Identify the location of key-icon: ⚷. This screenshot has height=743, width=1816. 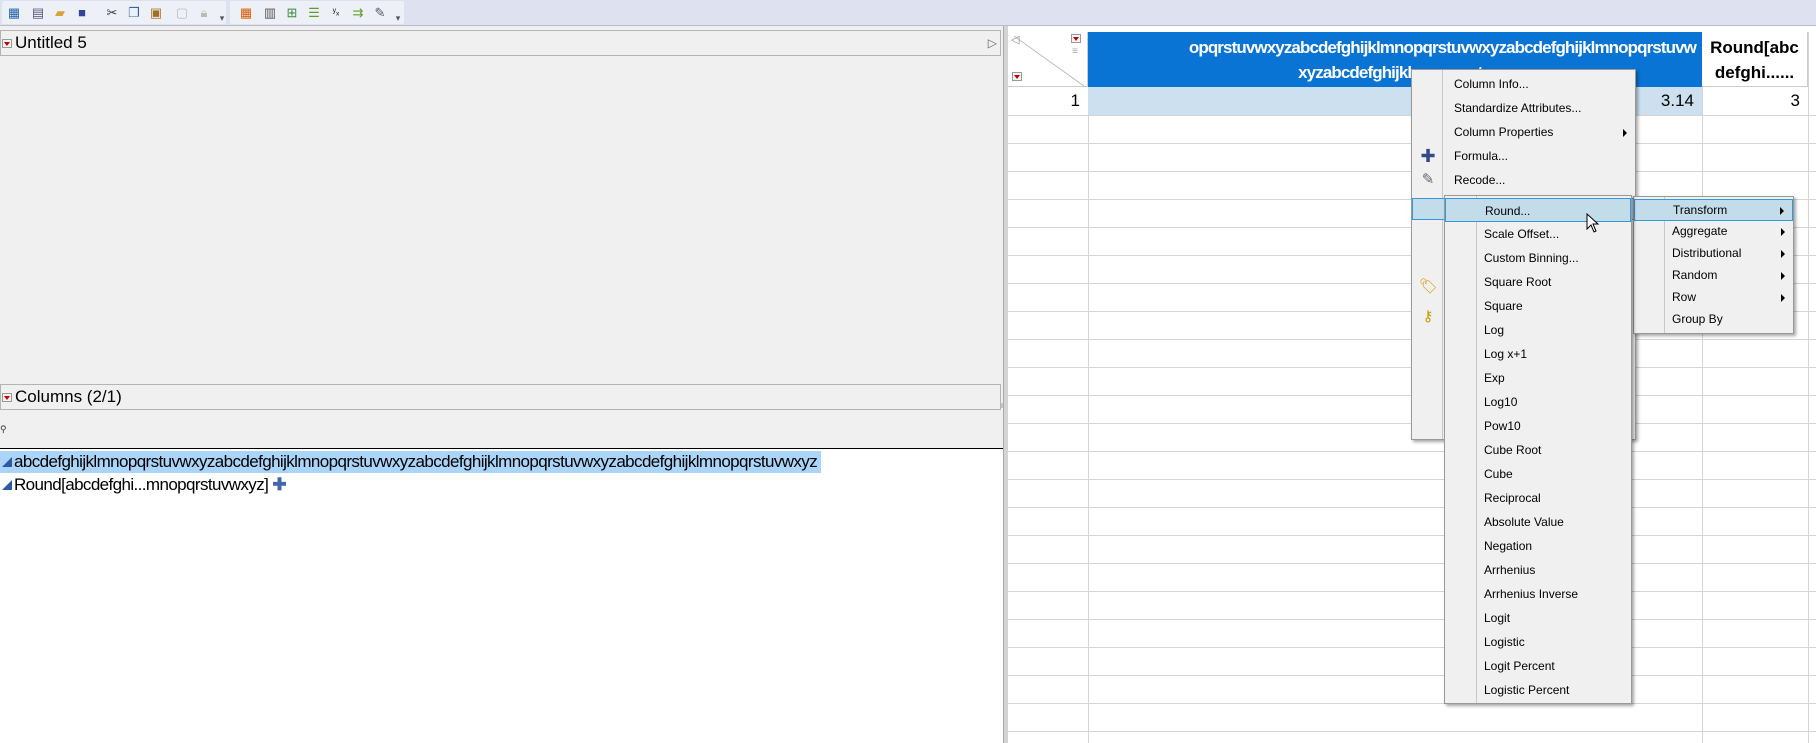
(1428, 316).